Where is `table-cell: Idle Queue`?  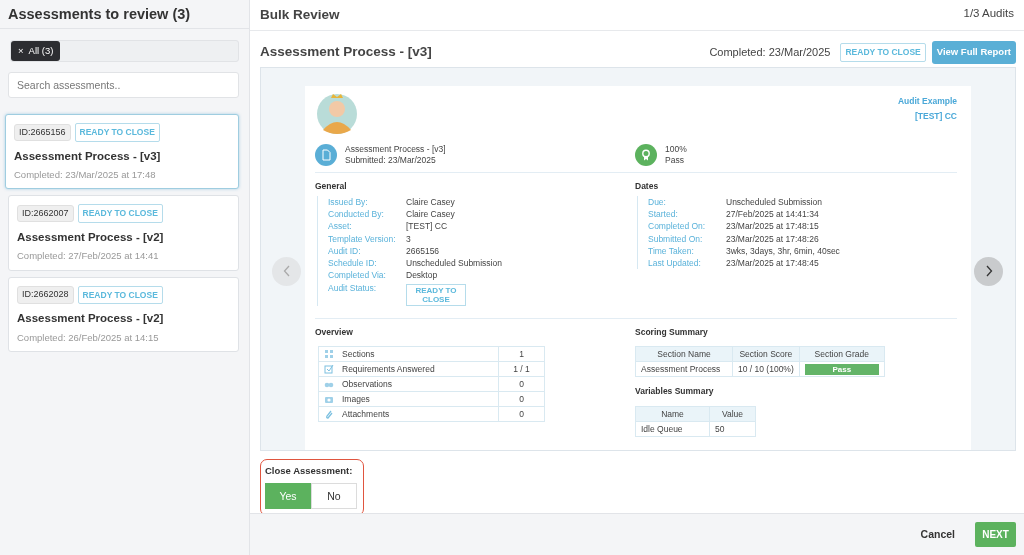 table-cell: Idle Queue is located at coordinates (672, 429).